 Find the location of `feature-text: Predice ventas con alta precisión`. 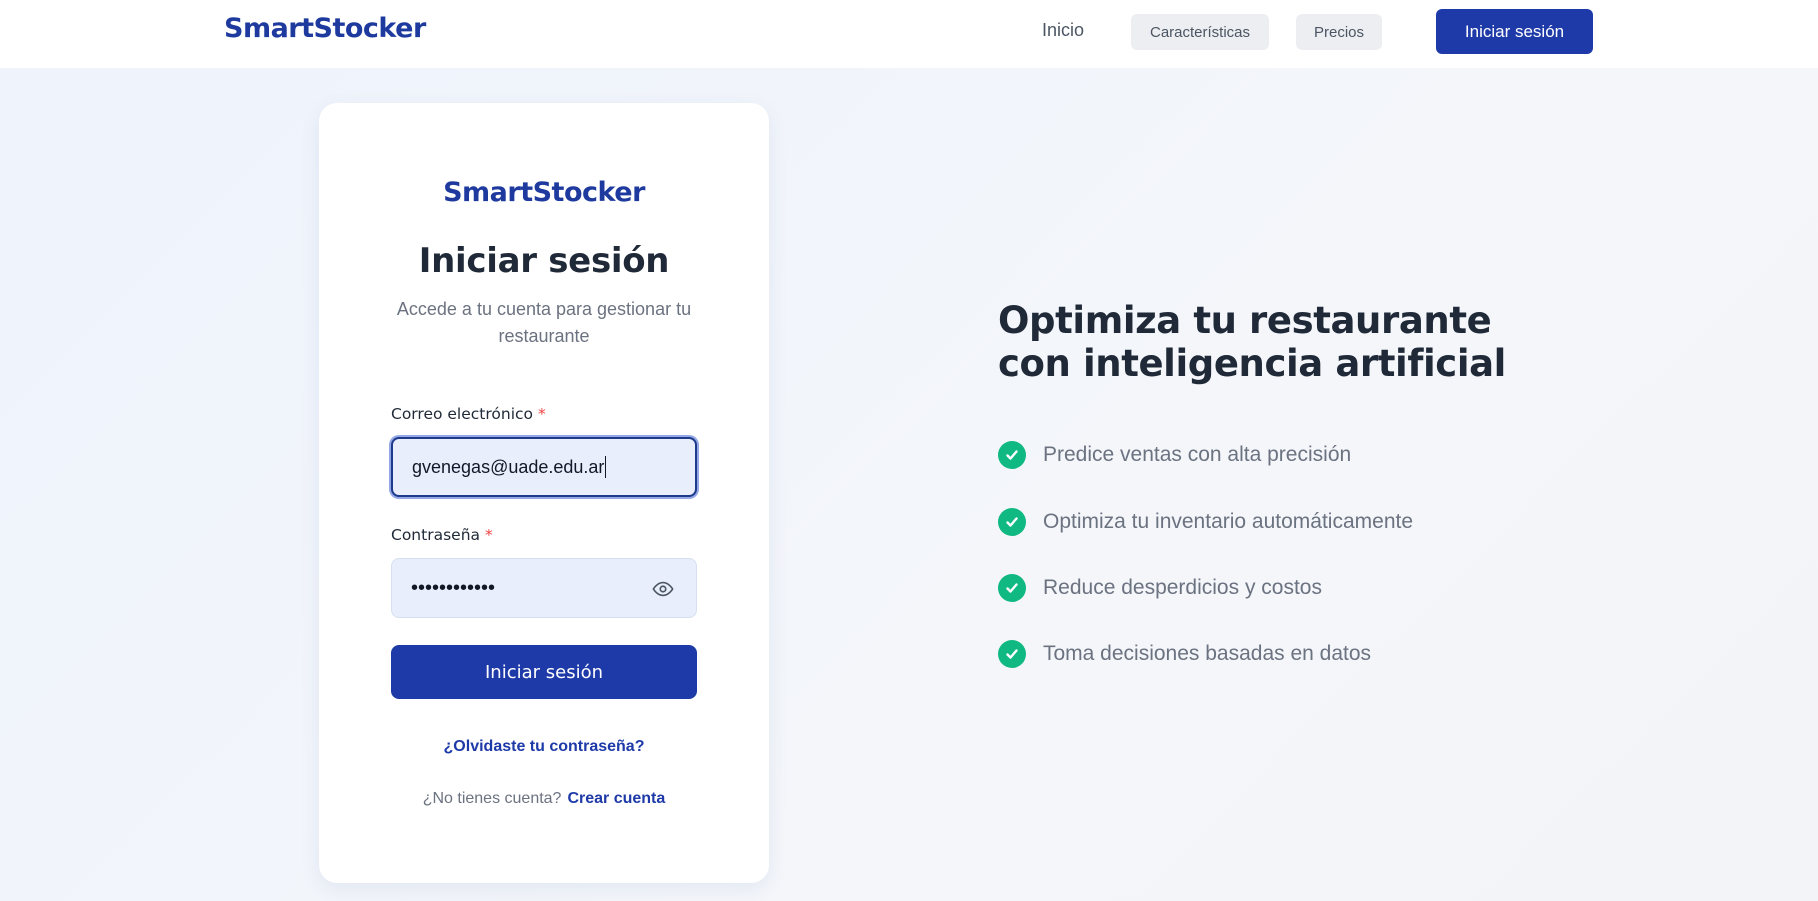

feature-text: Predice ventas con alta precisión is located at coordinates (1197, 454).